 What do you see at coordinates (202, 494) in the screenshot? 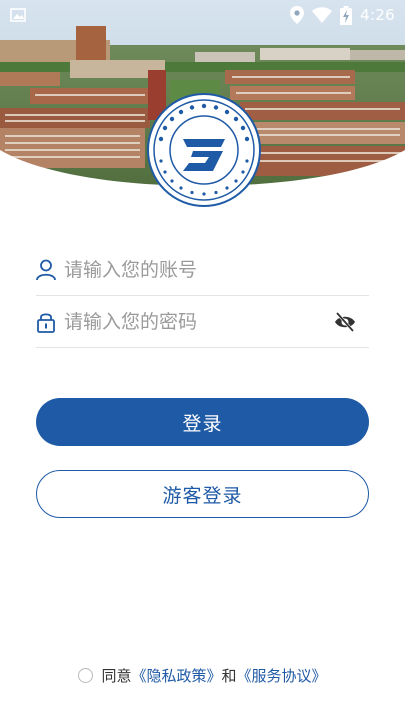
I see `guest-login-button: 游客登录` at bounding box center [202, 494].